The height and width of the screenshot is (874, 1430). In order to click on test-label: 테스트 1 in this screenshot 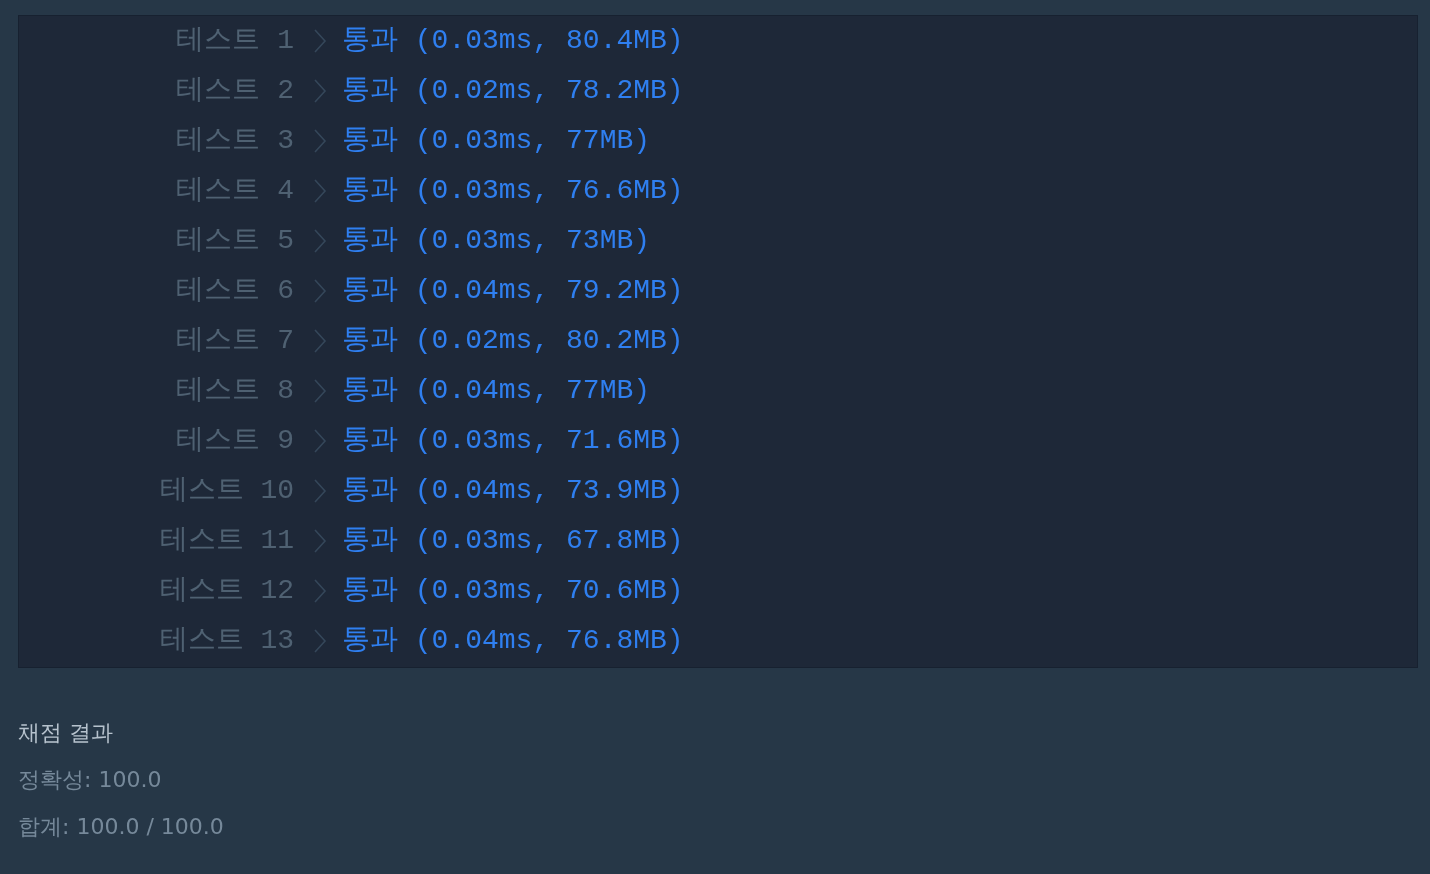, I will do `click(234, 41)`.